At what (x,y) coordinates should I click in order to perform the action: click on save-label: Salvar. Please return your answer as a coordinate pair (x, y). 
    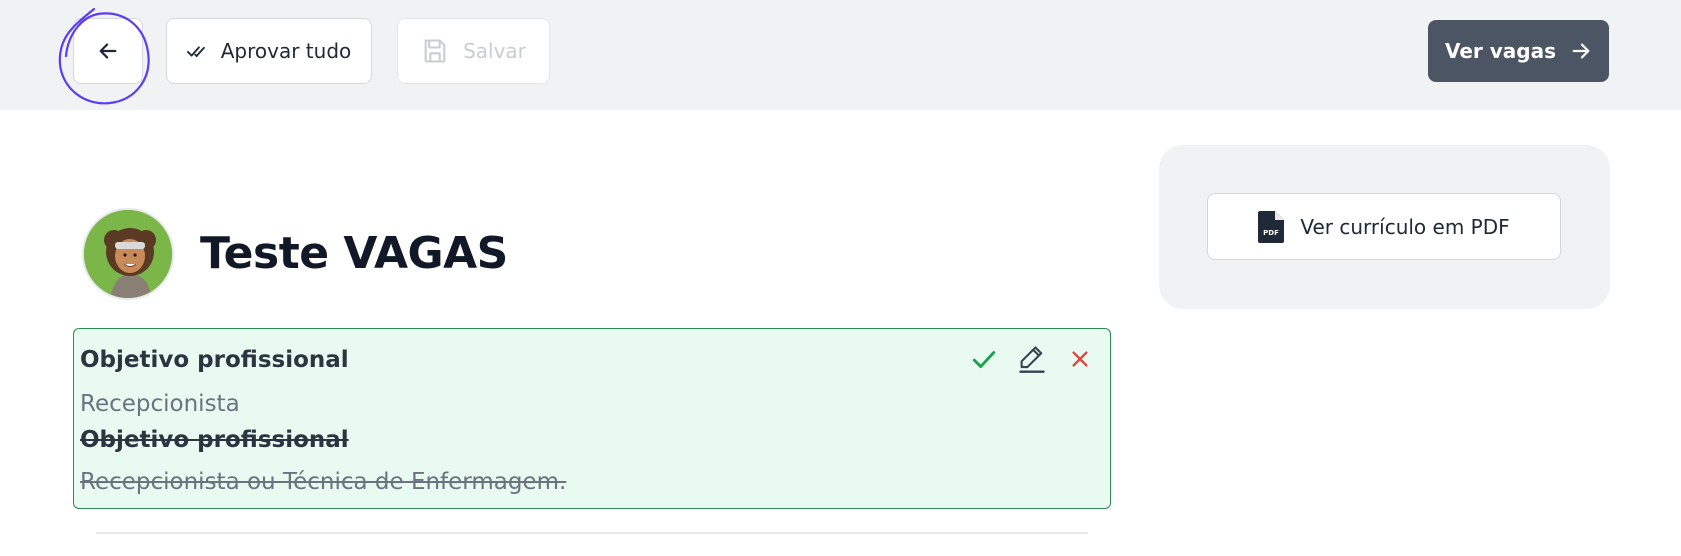
    Looking at the image, I should click on (494, 51).